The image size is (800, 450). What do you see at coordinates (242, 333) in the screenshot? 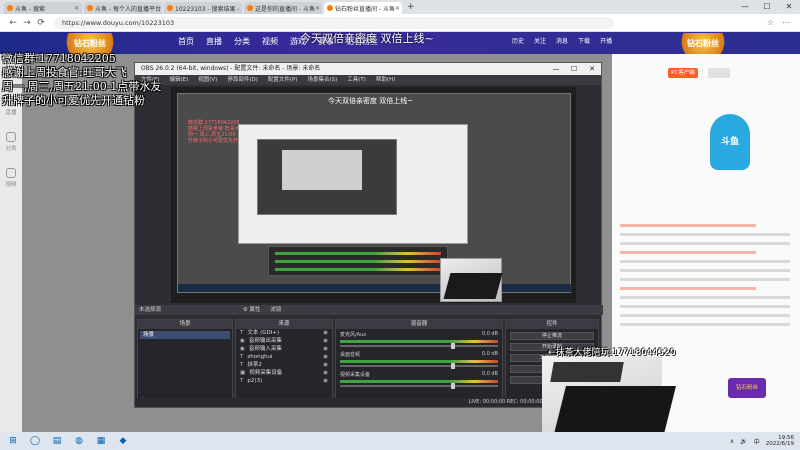
I see `text-source-icon: T` at bounding box center [242, 333].